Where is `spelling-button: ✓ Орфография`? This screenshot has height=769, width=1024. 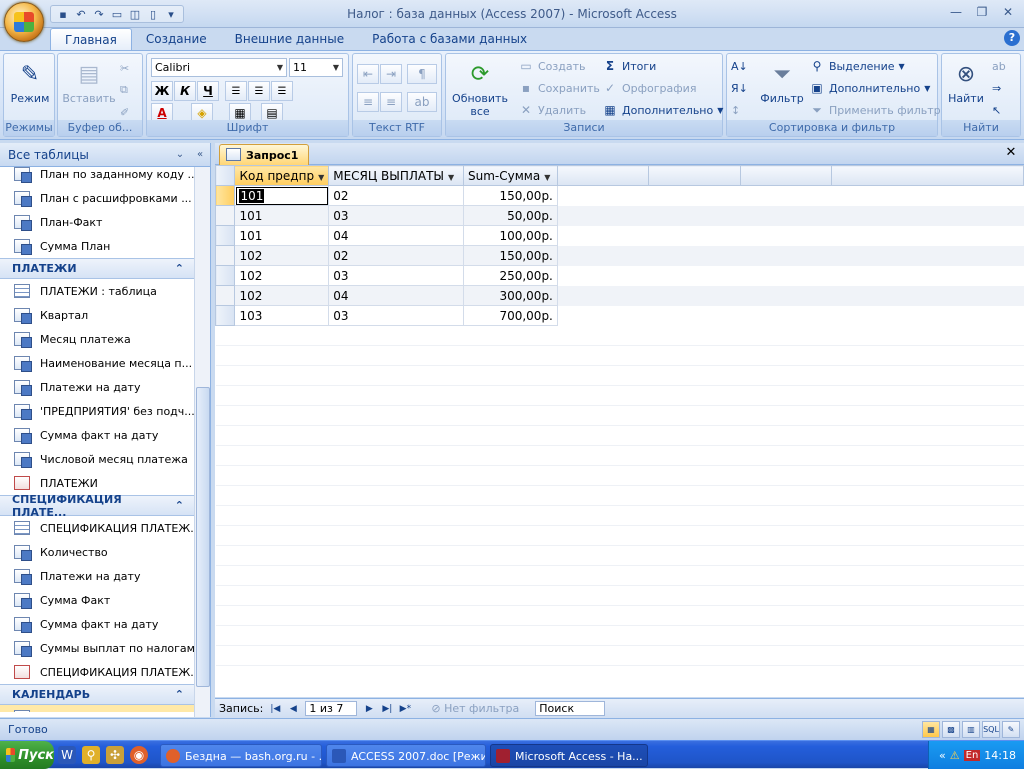
spelling-button: ✓ Орфография is located at coordinates (649, 88).